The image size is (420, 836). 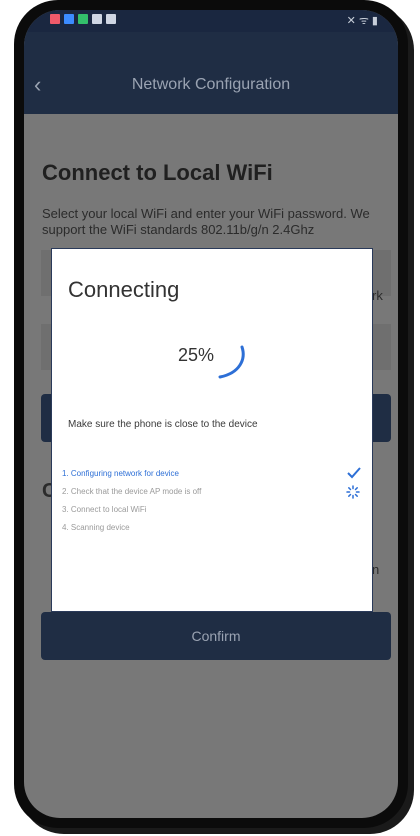 What do you see at coordinates (124, 289) in the screenshot?
I see `dialog-title: Connecting` at bounding box center [124, 289].